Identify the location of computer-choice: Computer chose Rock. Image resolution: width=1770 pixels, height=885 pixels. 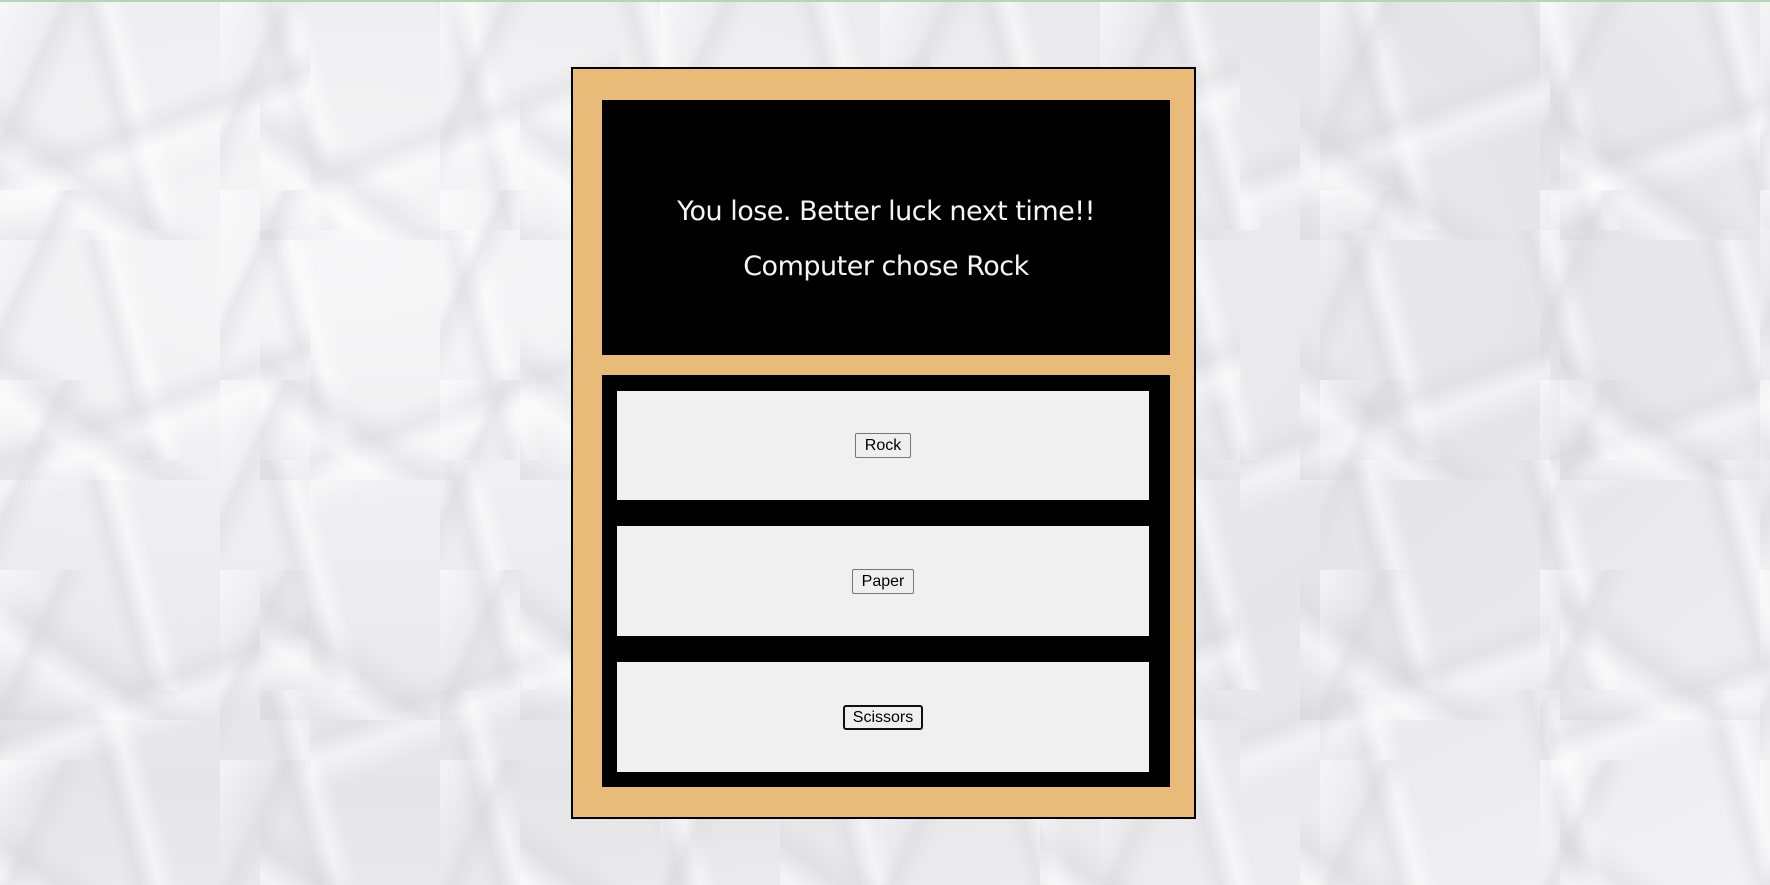
(886, 266).